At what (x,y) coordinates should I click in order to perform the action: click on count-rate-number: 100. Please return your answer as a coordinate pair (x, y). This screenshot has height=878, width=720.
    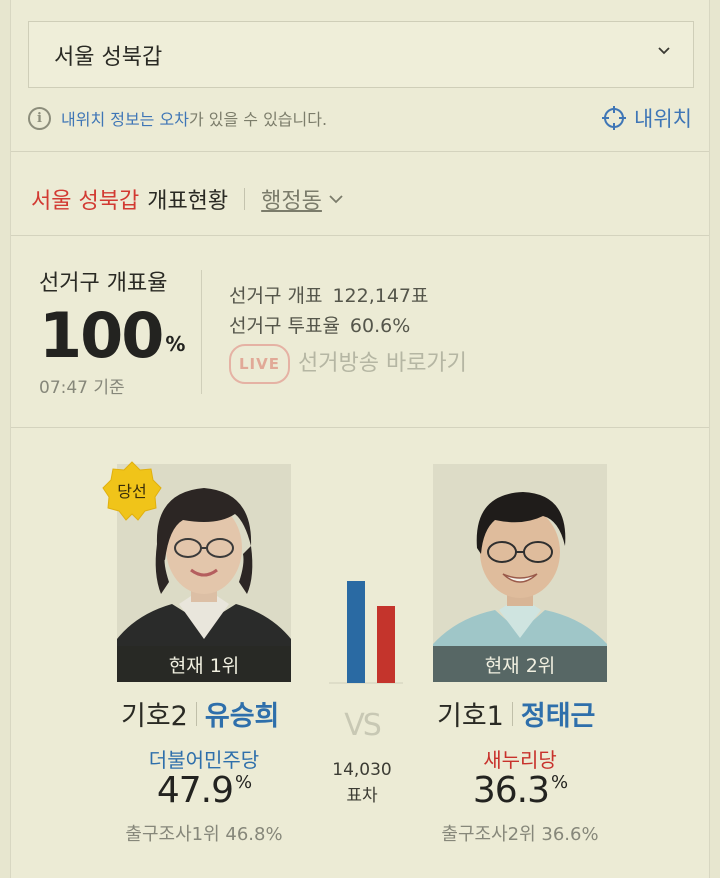
    Looking at the image, I should click on (101, 335).